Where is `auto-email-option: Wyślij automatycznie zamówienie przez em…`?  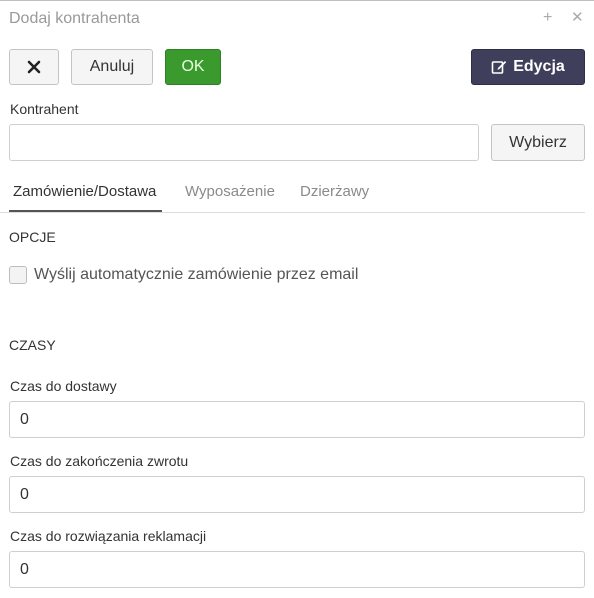 auto-email-option: Wyślij automatycznie zamówienie przez em… is located at coordinates (183, 275).